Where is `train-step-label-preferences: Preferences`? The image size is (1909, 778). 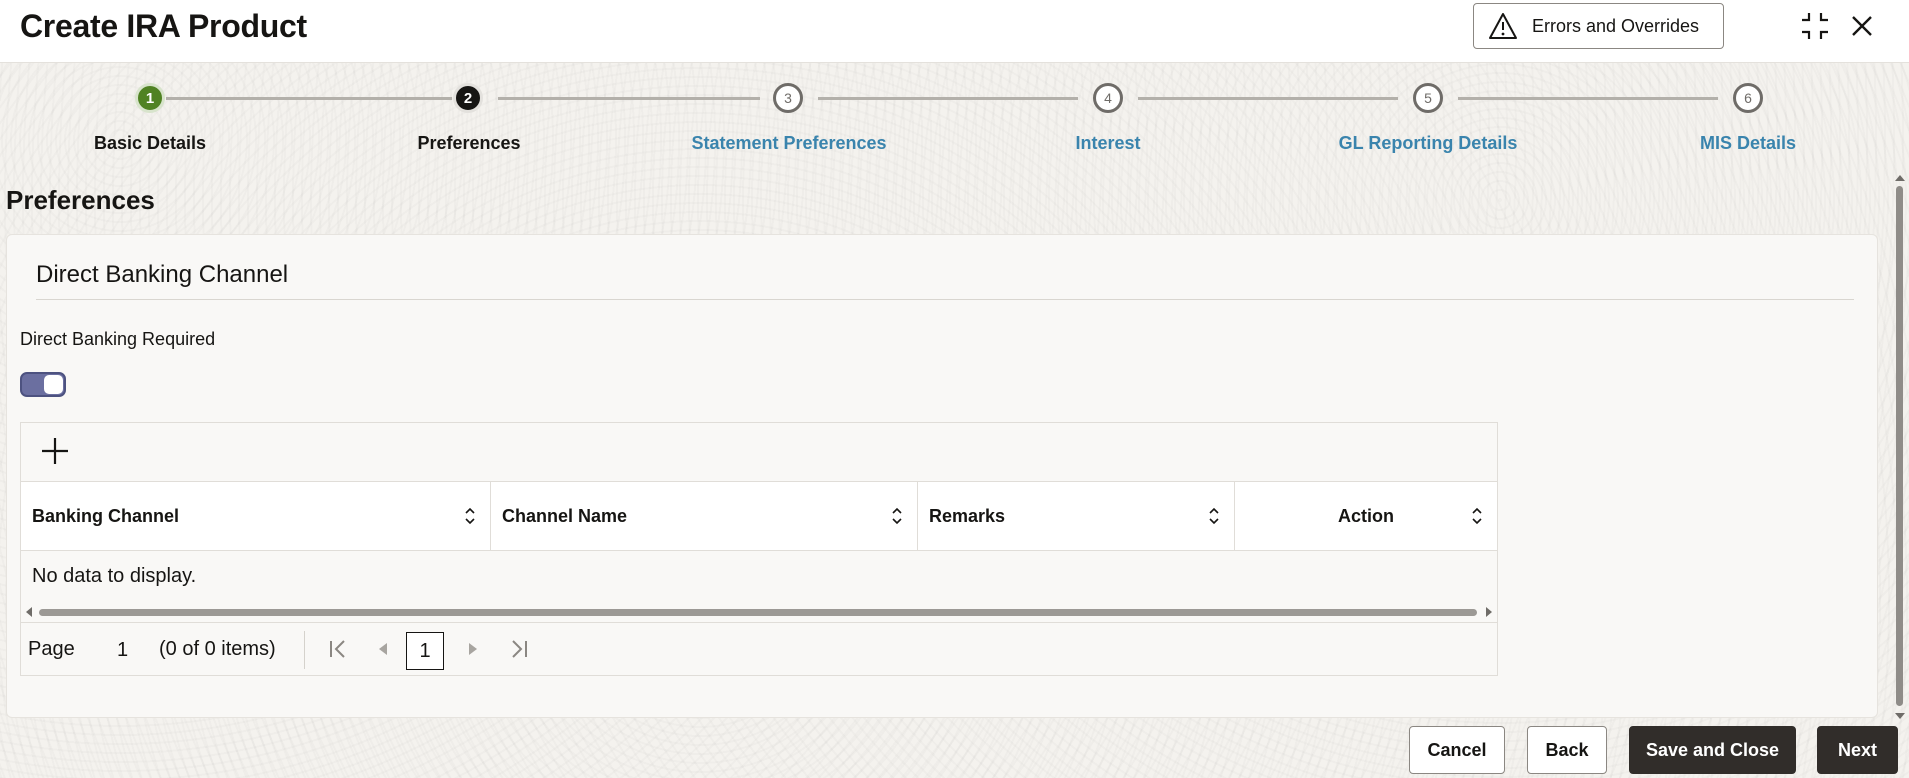
train-step-label-preferences: Preferences is located at coordinates (468, 143).